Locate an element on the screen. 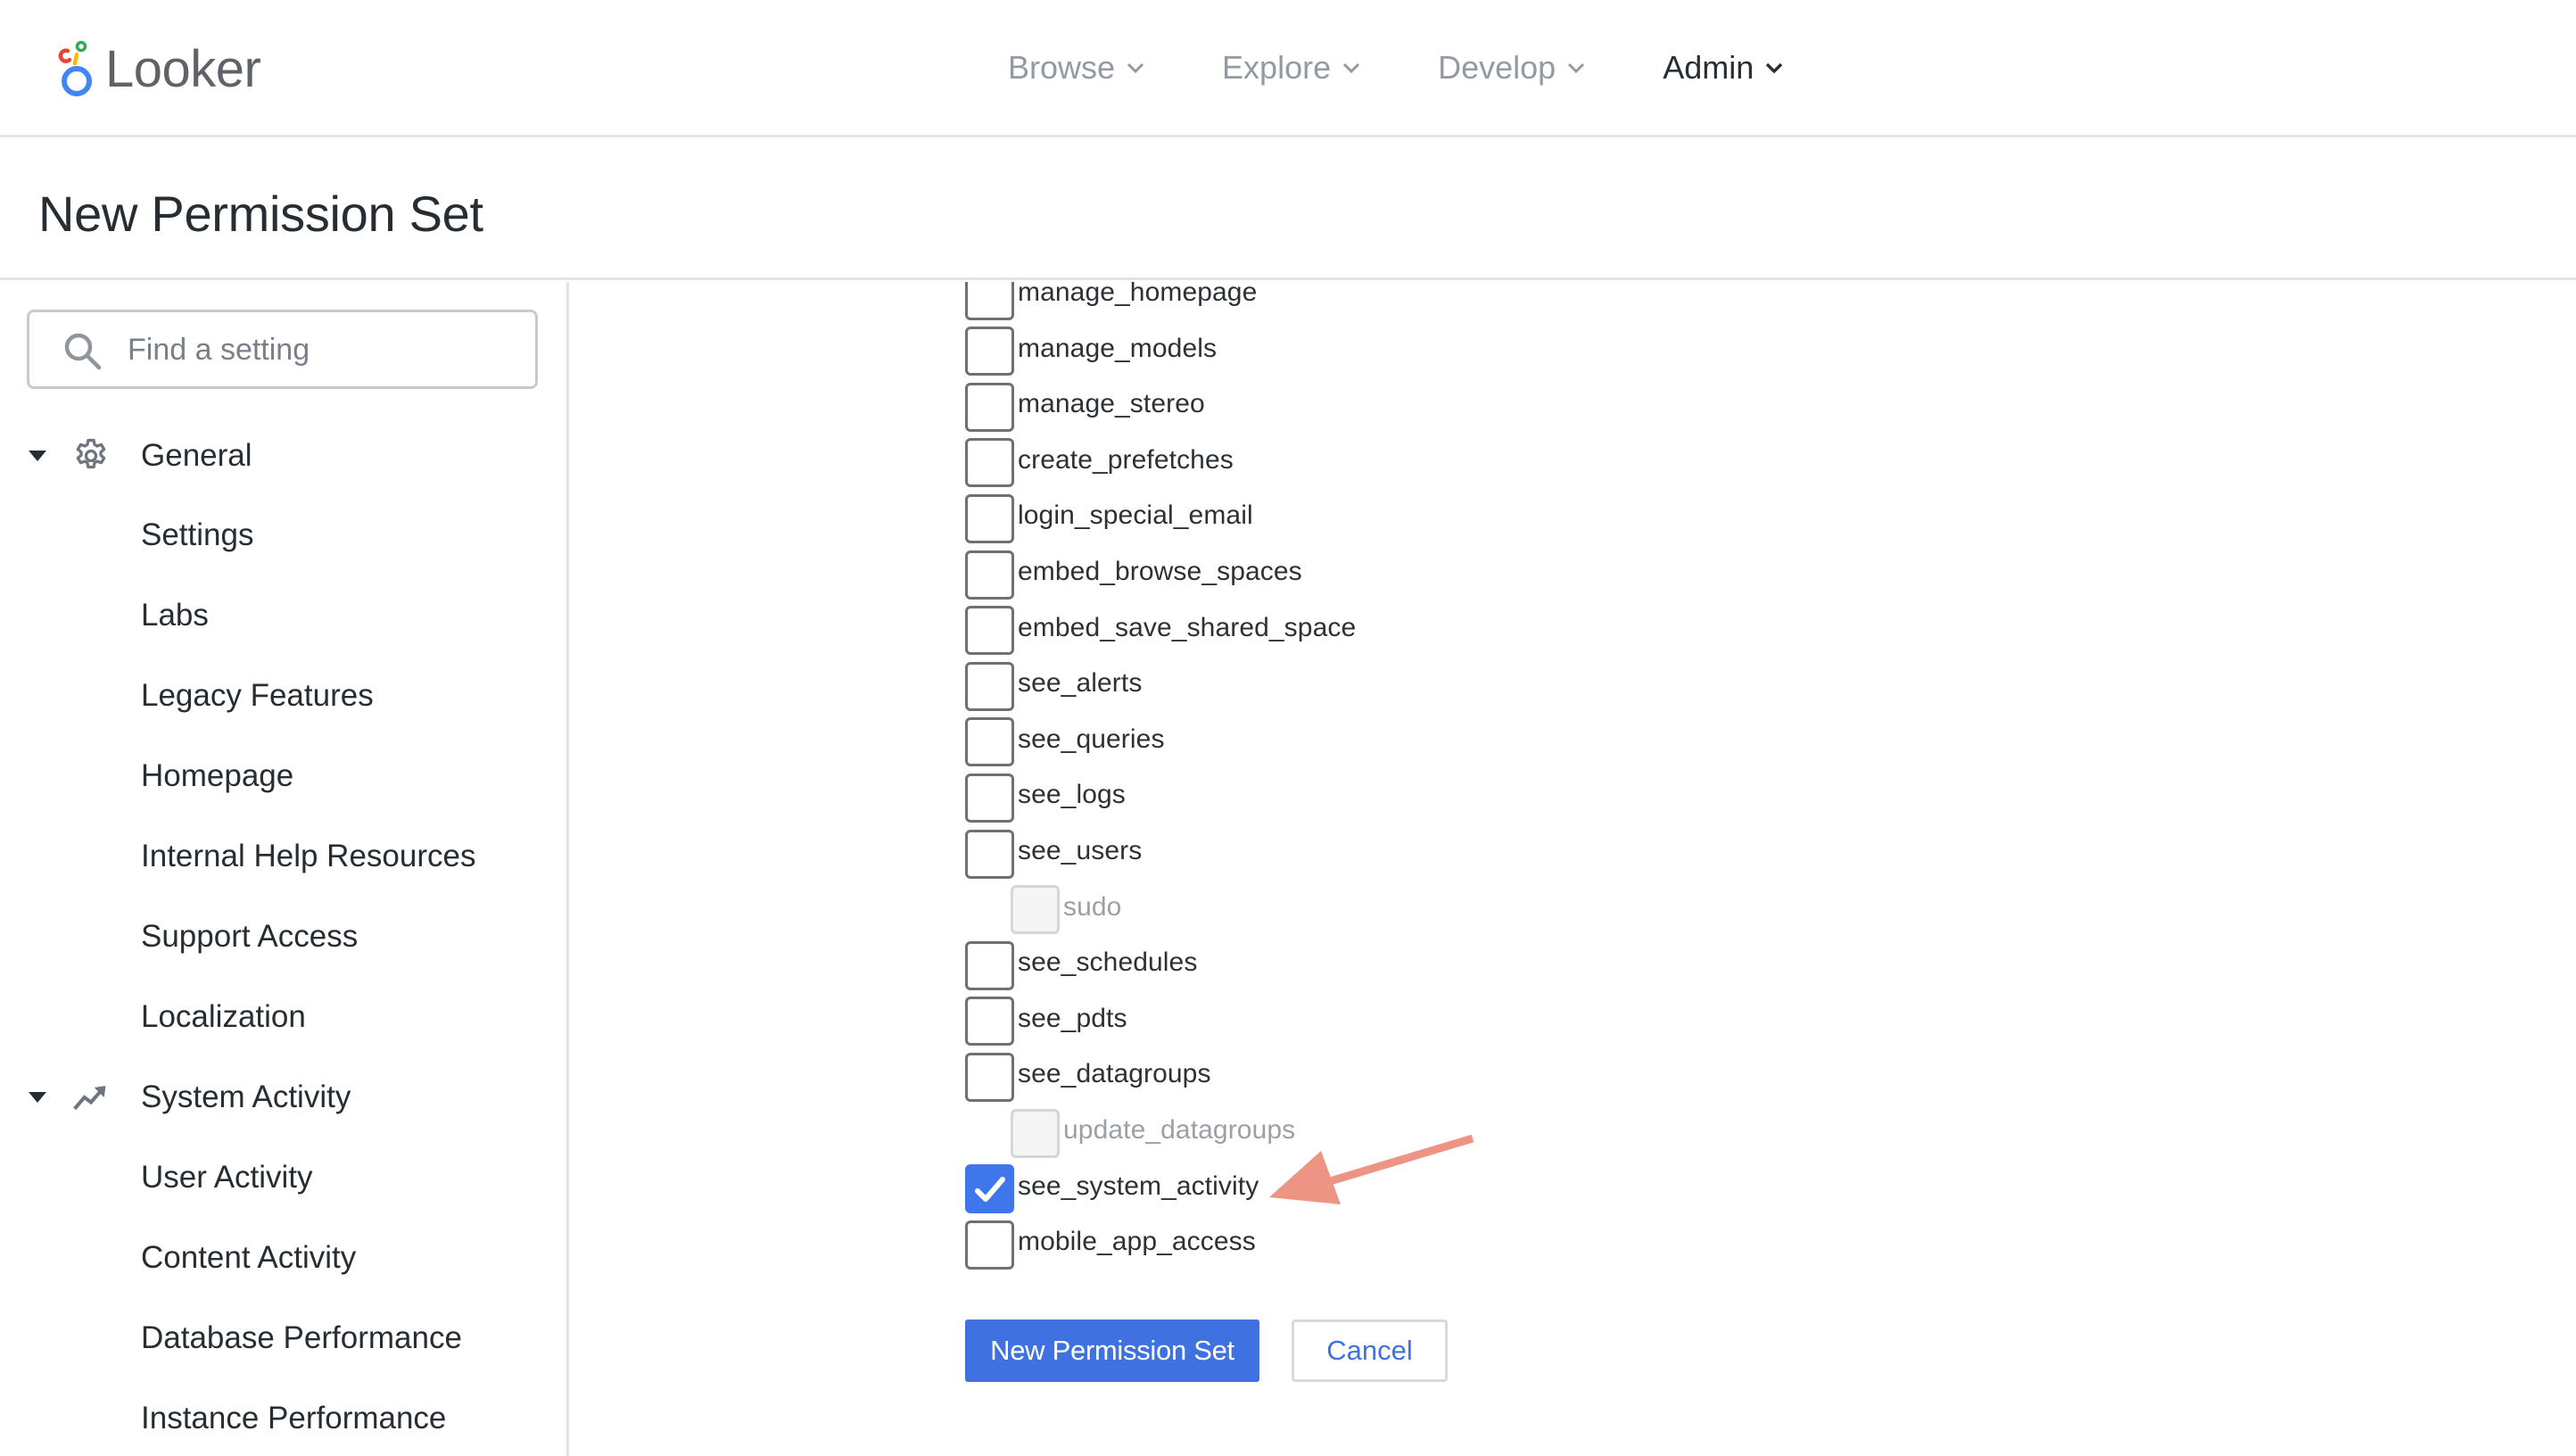  checkbox-embed-browse-spaces is located at coordinates (990, 575).